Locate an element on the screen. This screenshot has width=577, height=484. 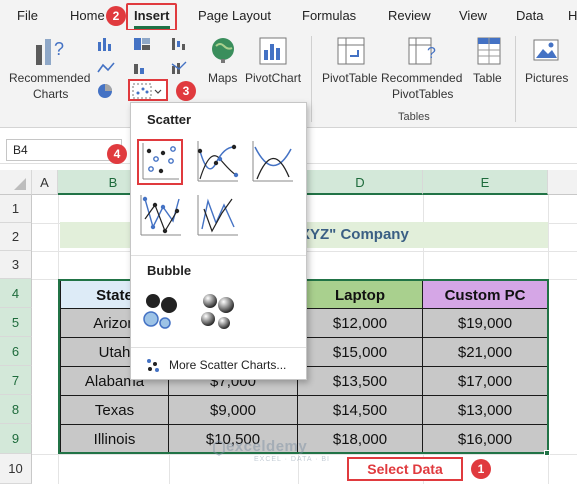
pivottable-icon is located at coordinates (351, 51).